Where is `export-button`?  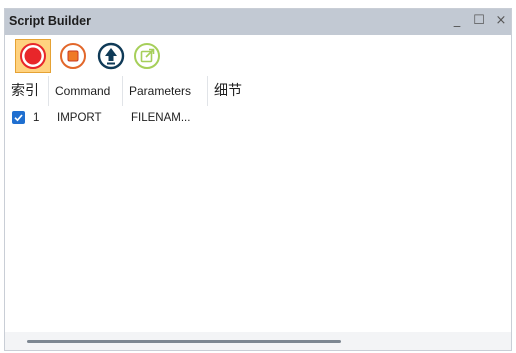 export-button is located at coordinates (147, 56).